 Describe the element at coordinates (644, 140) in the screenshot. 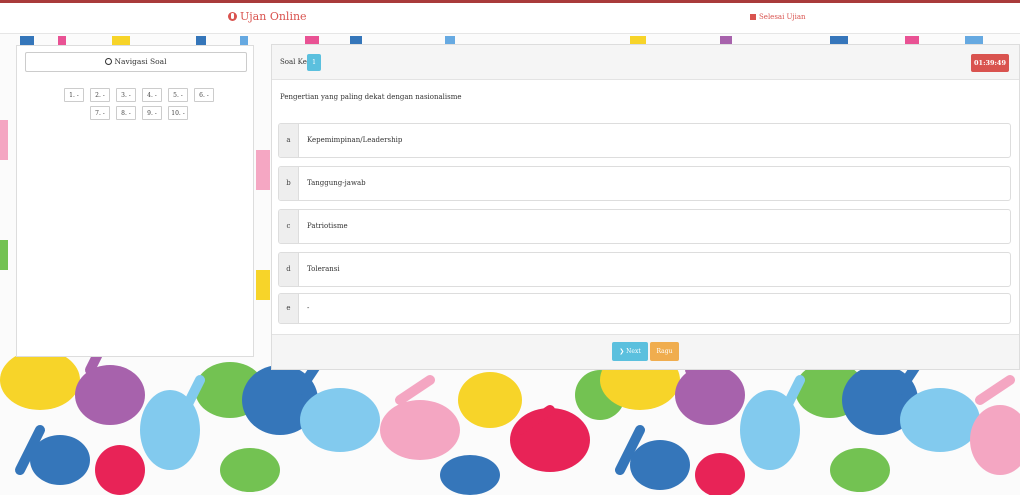

I see `answer-option-a: a Kepemimpinan/Leadership` at that location.